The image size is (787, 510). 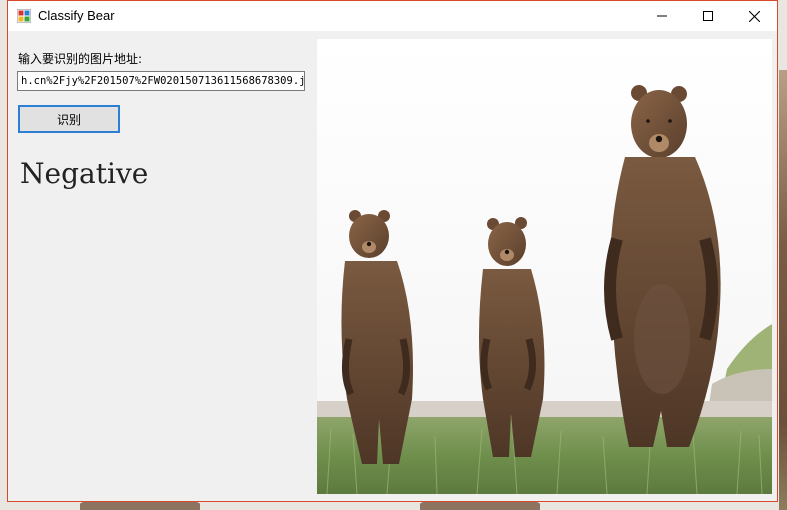 I want to click on url-label: 输入要识别的图片地址:, so click(x=80, y=59).